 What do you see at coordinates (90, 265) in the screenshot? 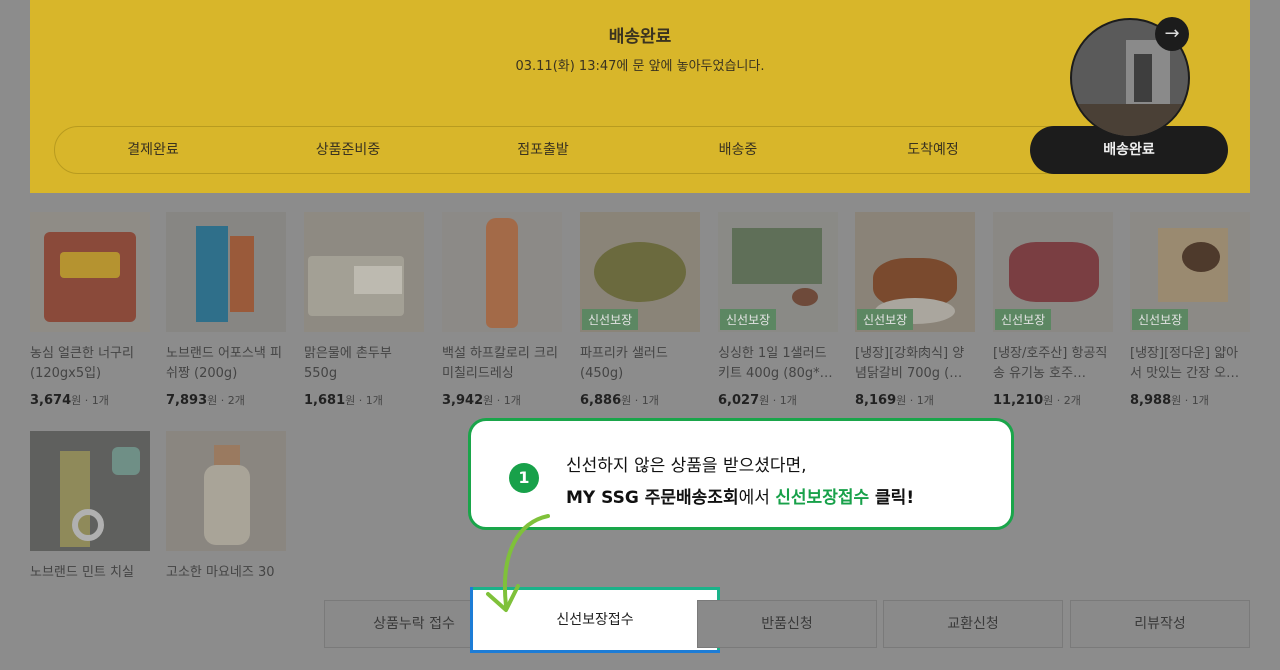
I see `pack-label-image` at bounding box center [90, 265].